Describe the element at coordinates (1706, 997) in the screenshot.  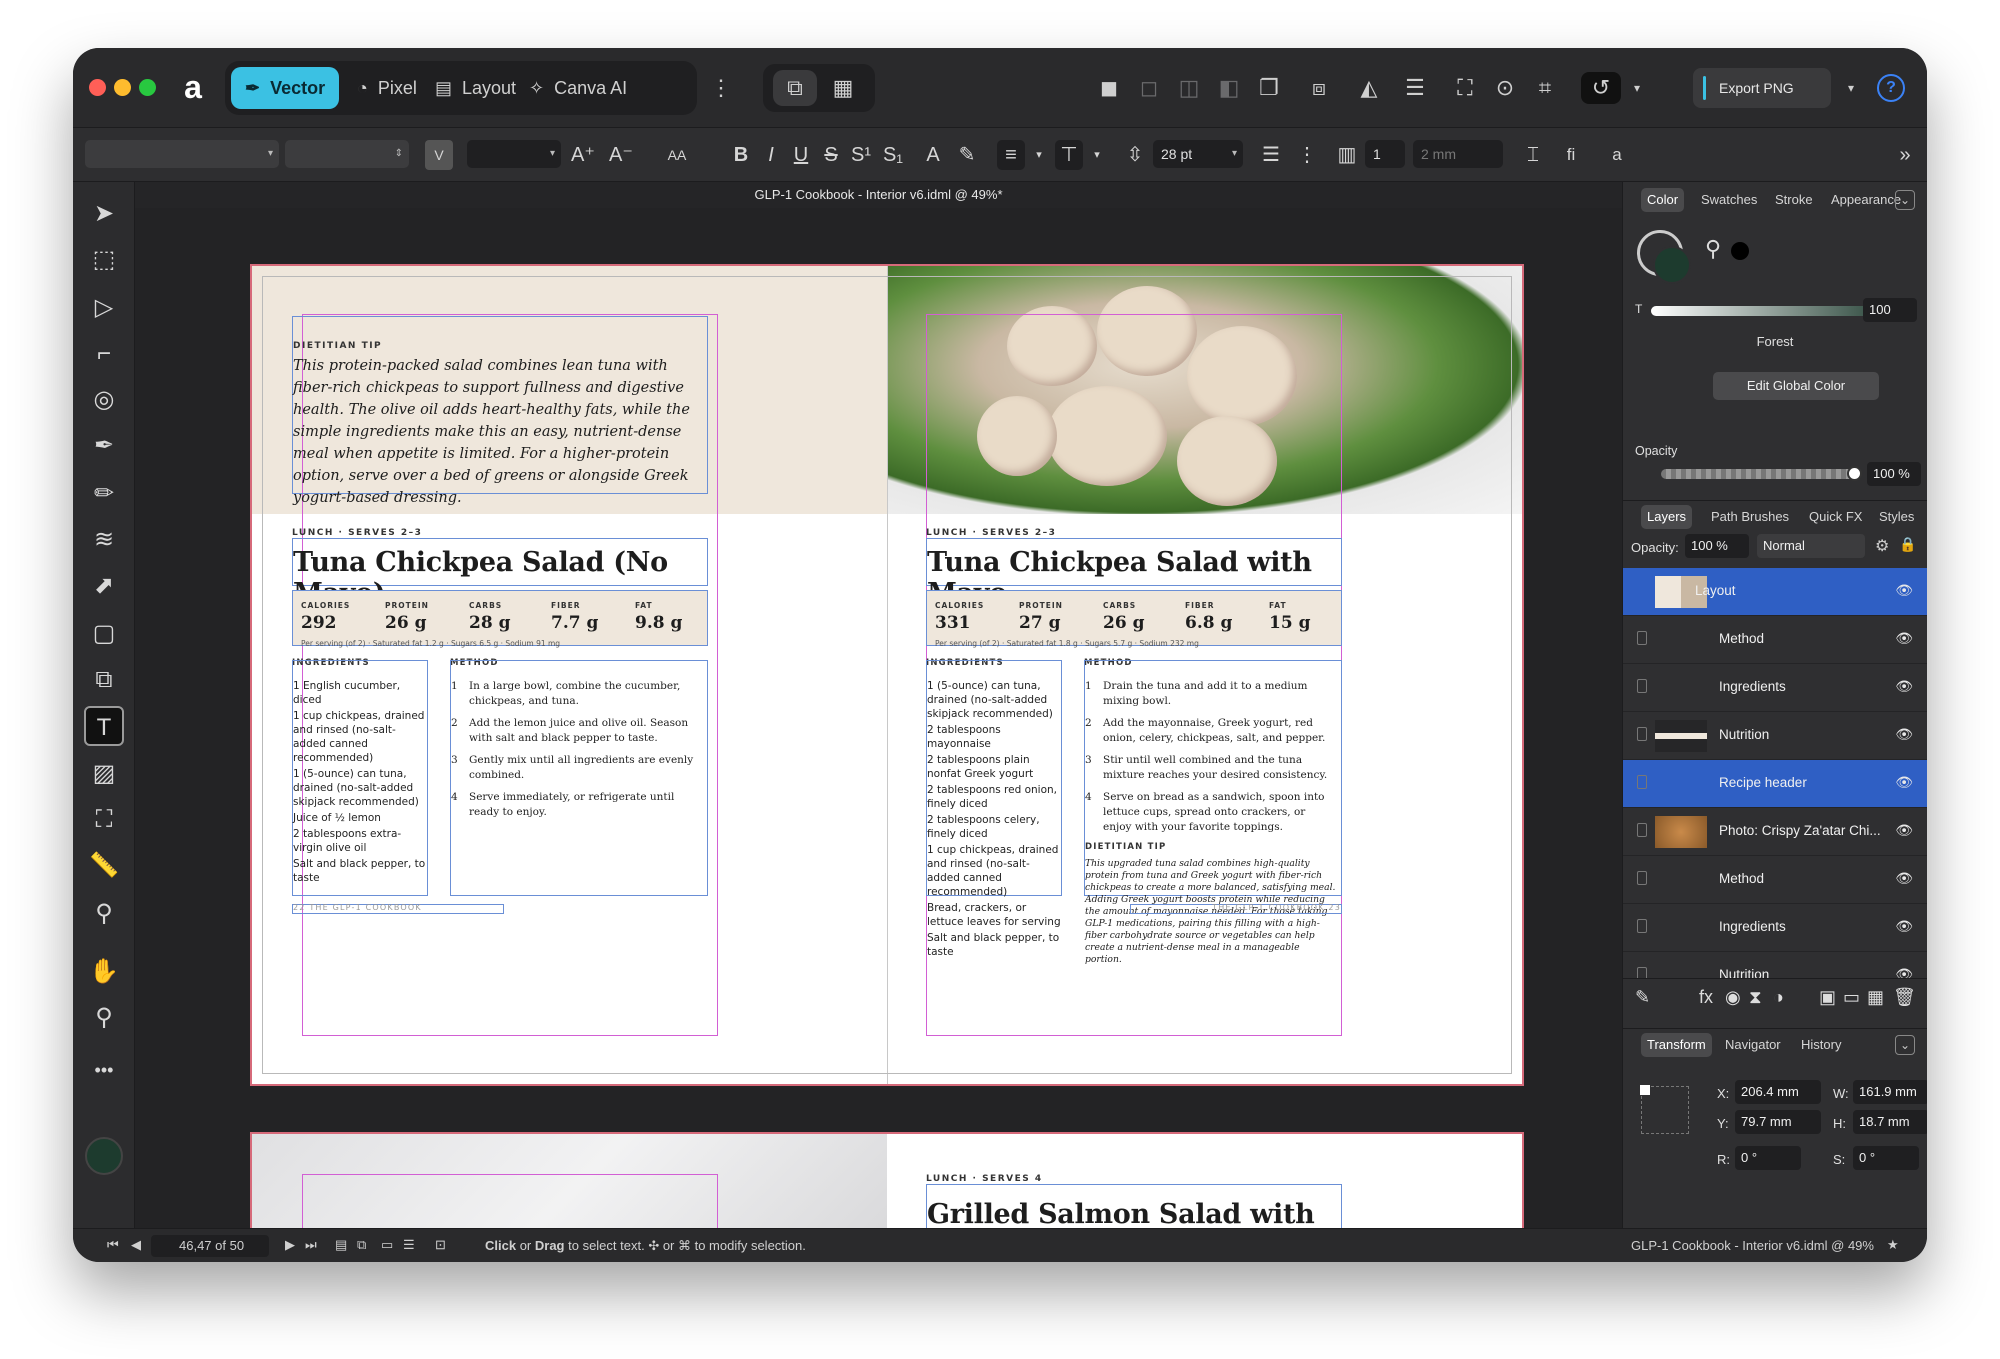
I see `fx-icon: fx` at that location.